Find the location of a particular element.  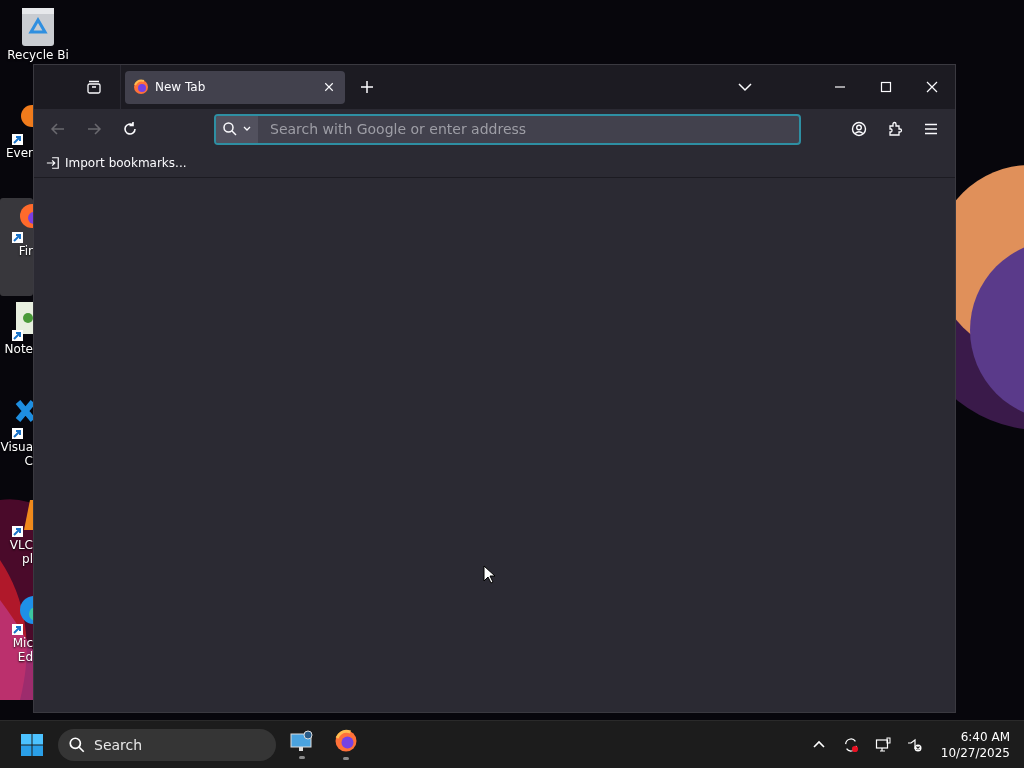

desktop-shortcut: Ever is located at coordinates (16, 149).